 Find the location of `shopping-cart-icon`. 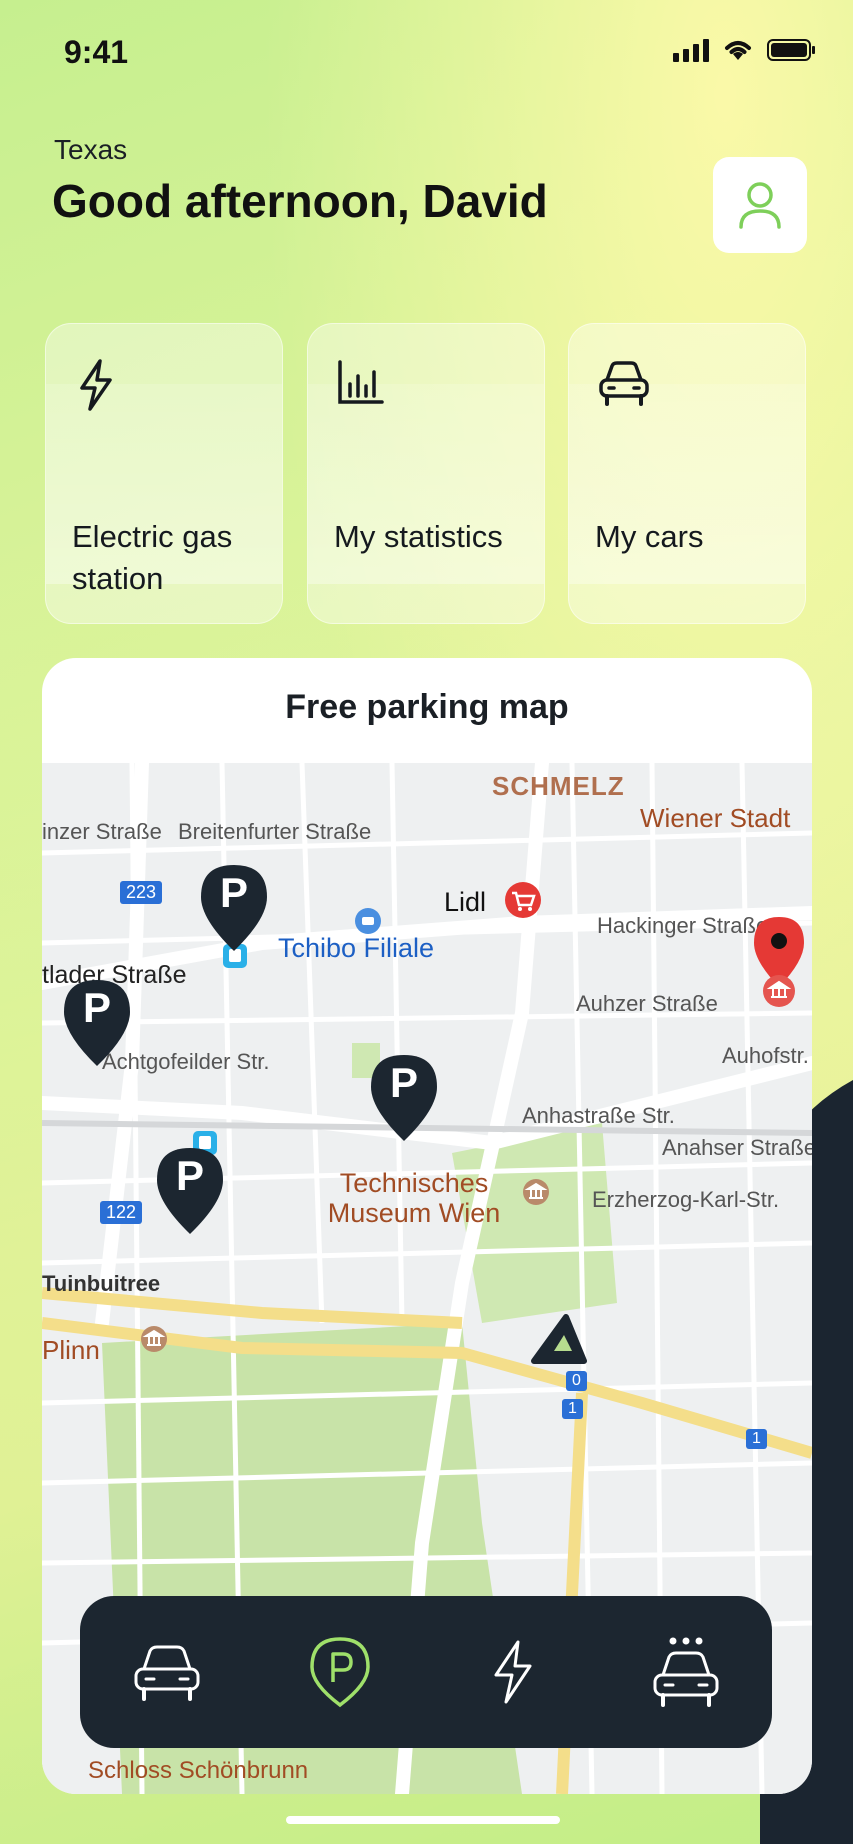

shopping-cart-icon is located at coordinates (523, 904).